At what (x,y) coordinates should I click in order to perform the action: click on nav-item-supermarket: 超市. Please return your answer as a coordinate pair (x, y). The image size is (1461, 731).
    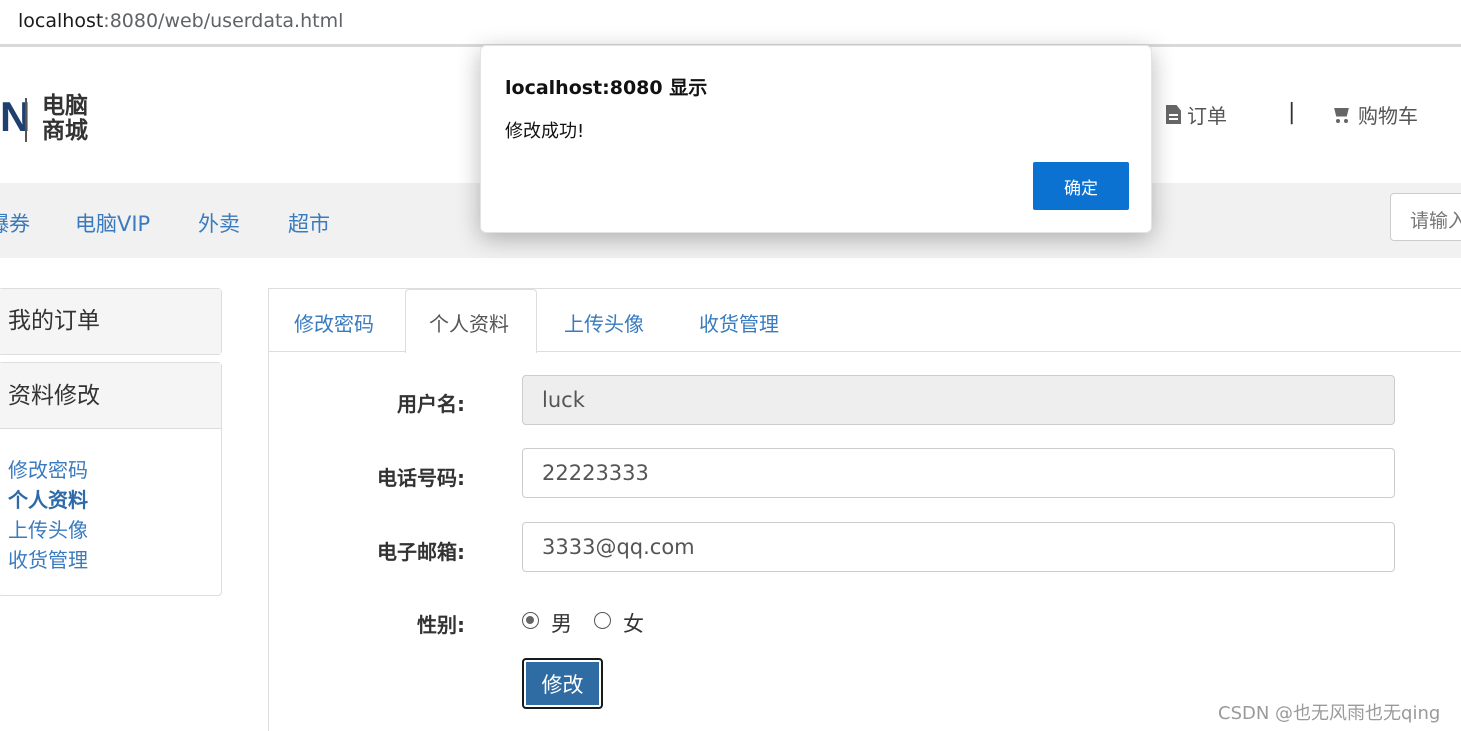
    Looking at the image, I should click on (309, 223).